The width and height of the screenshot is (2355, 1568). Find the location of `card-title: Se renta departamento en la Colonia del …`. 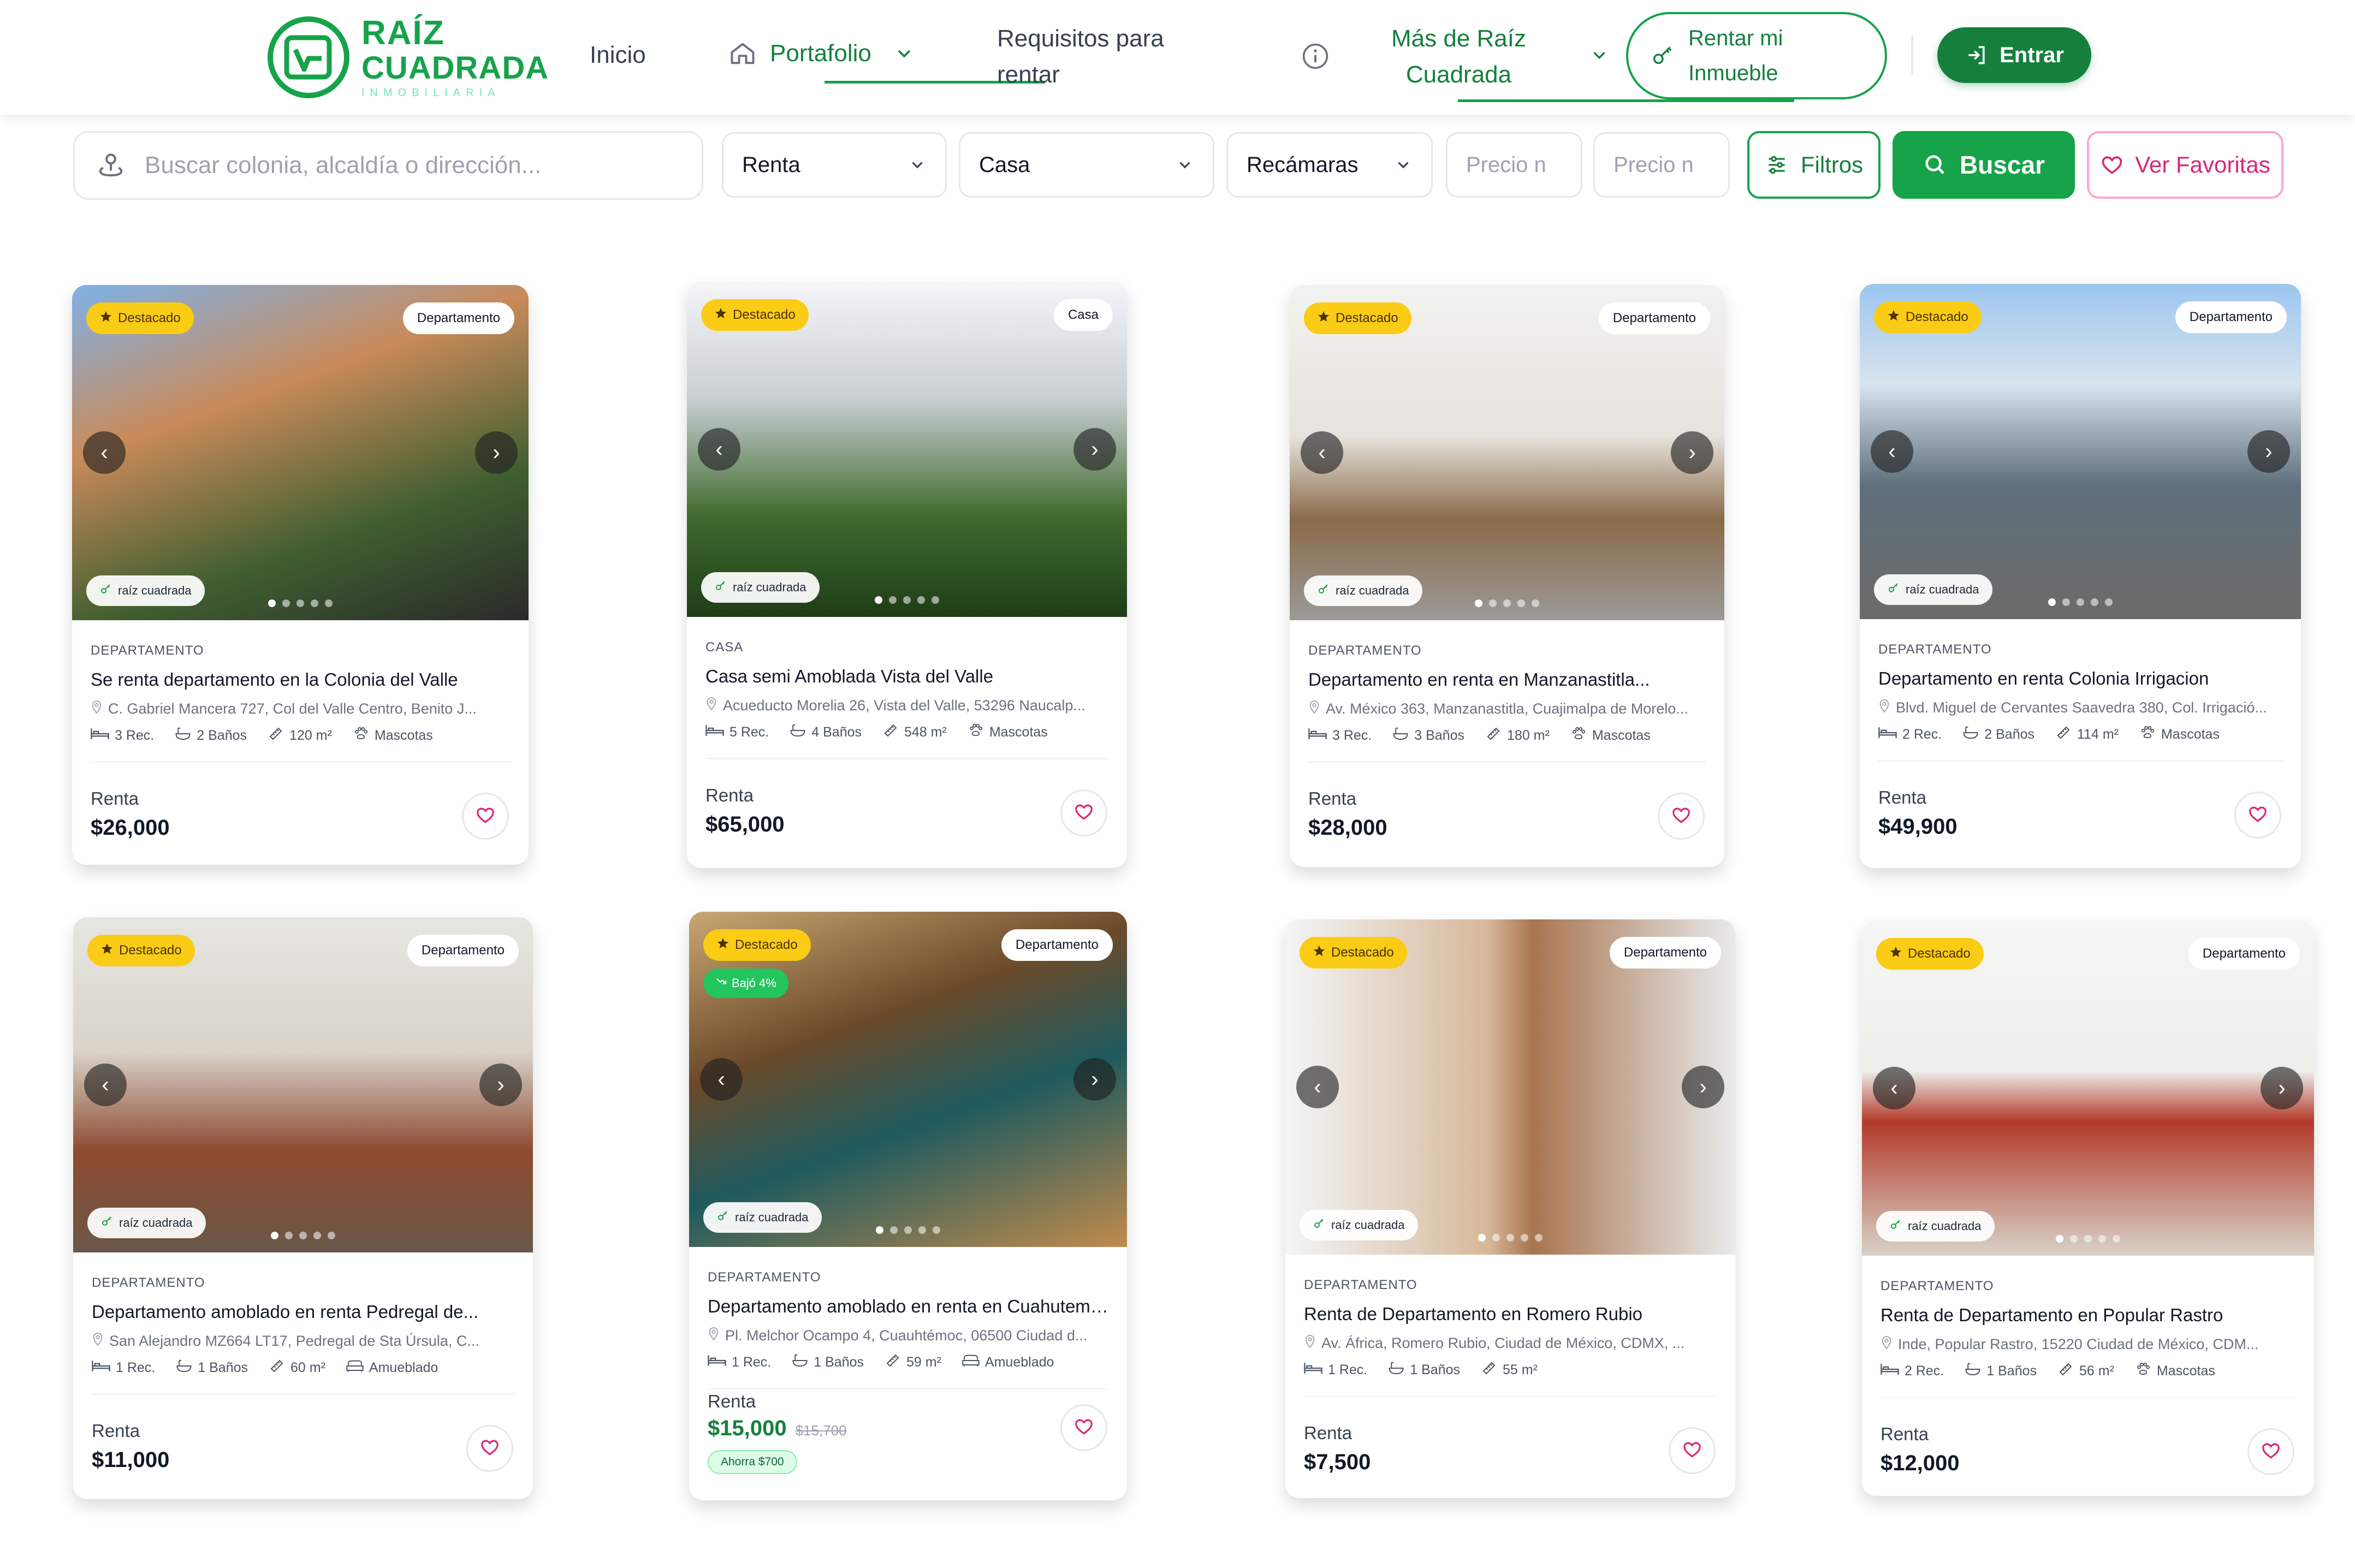

card-title: Se renta departamento en la Colonia del … is located at coordinates (300, 679).